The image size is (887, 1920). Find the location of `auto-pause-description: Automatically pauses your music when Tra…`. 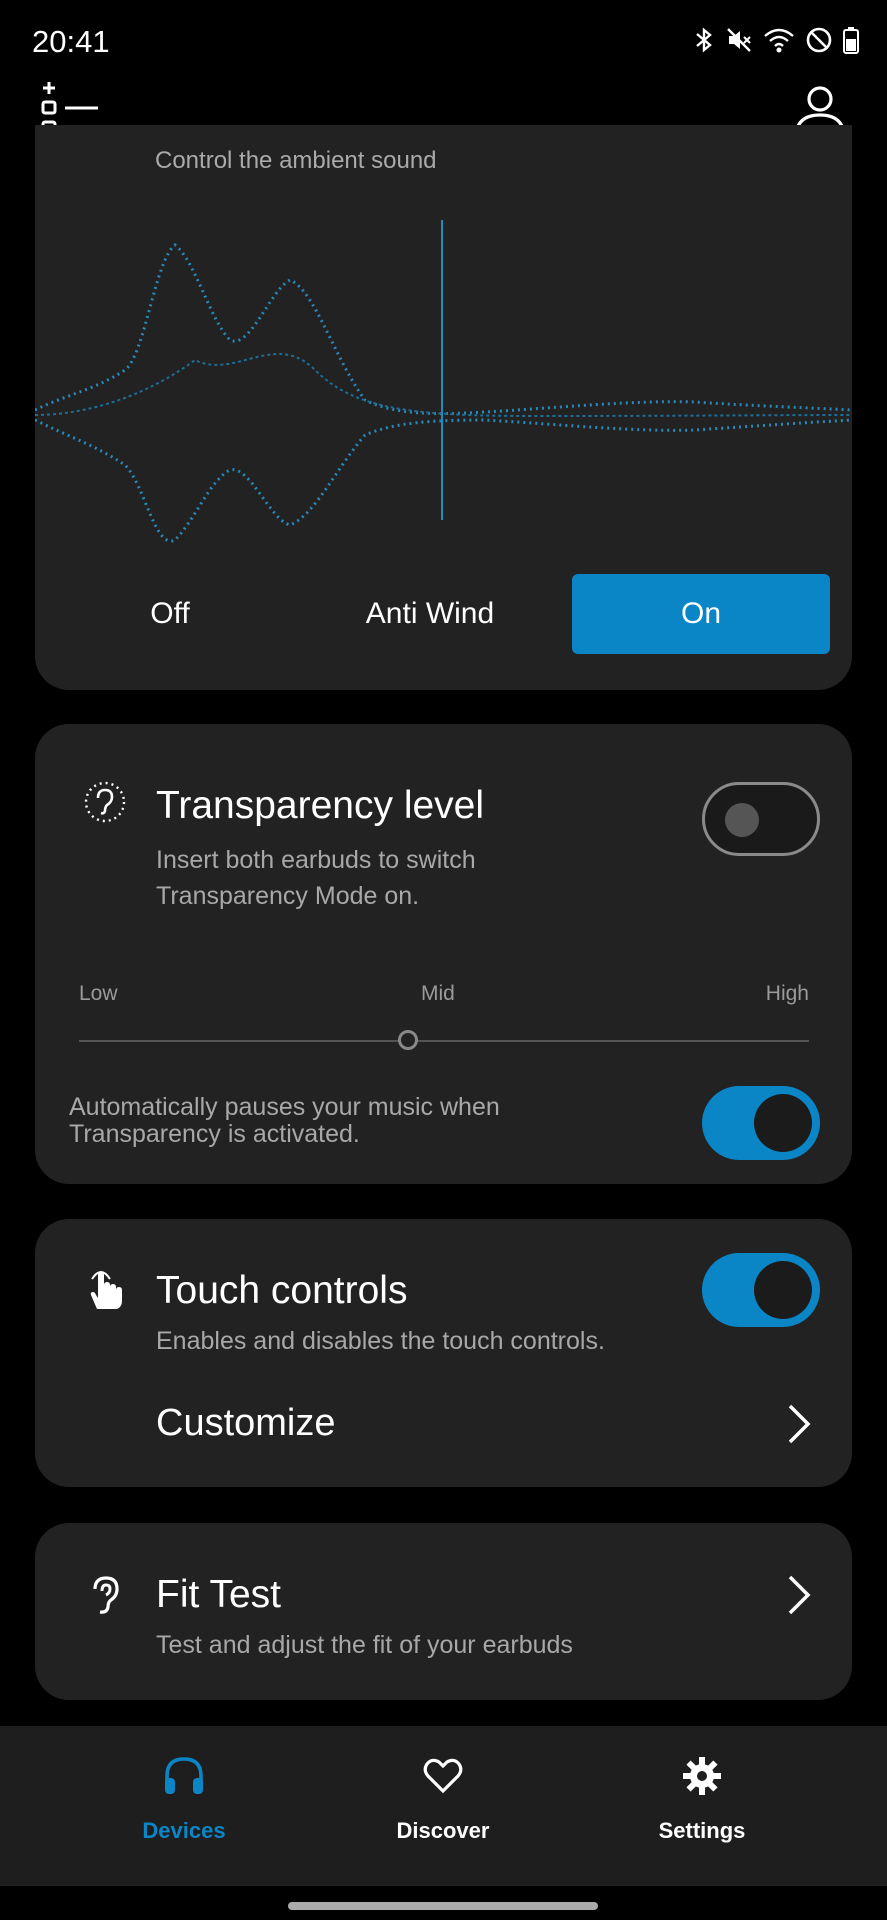

auto-pause-description: Automatically pauses your music when Tra… is located at coordinates (284, 1120).